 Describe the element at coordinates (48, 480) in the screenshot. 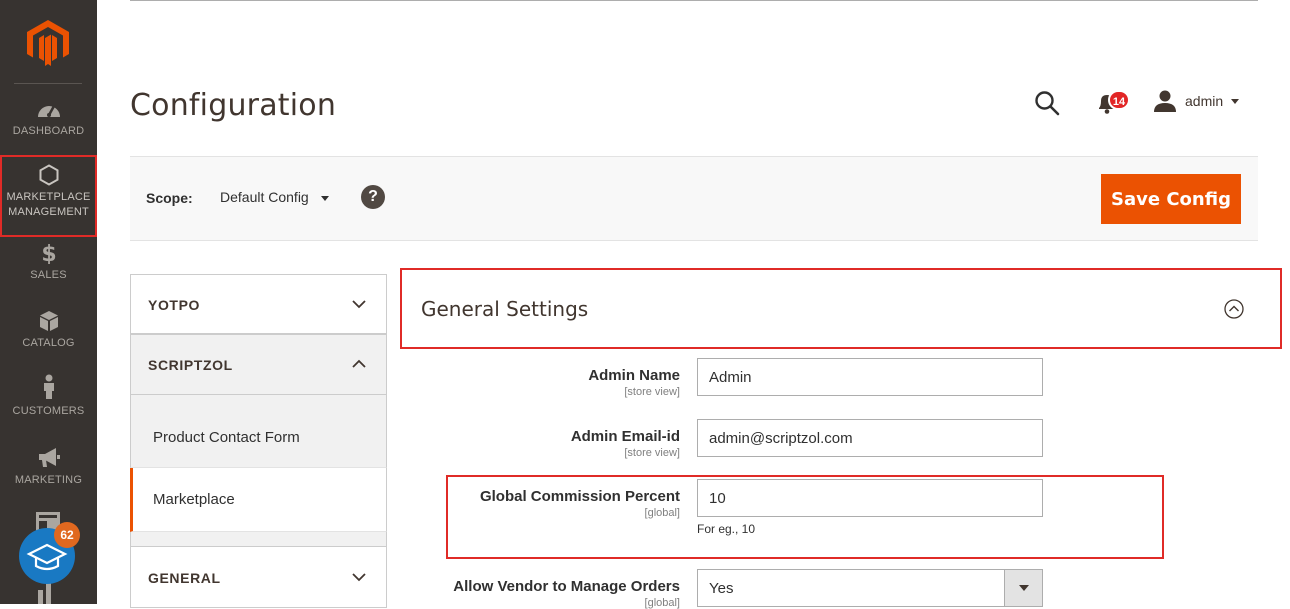

I see `sidebar-item-label: MARKETING` at that location.